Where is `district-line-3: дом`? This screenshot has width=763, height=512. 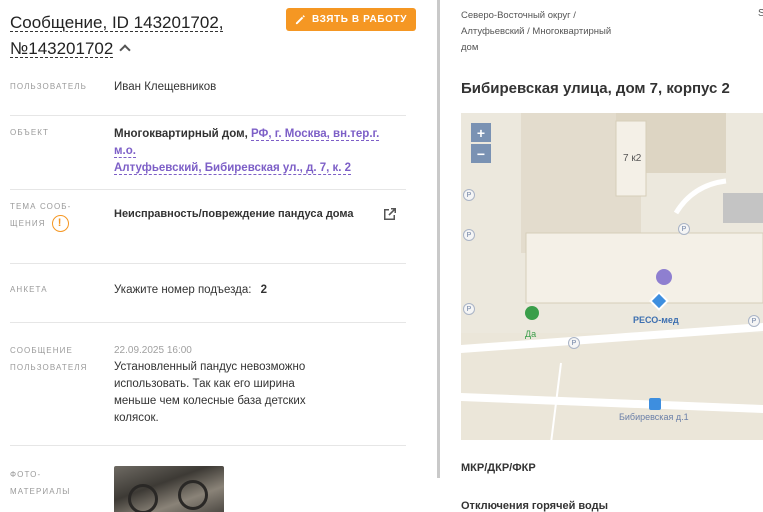 district-line-3: дом is located at coordinates (470, 47).